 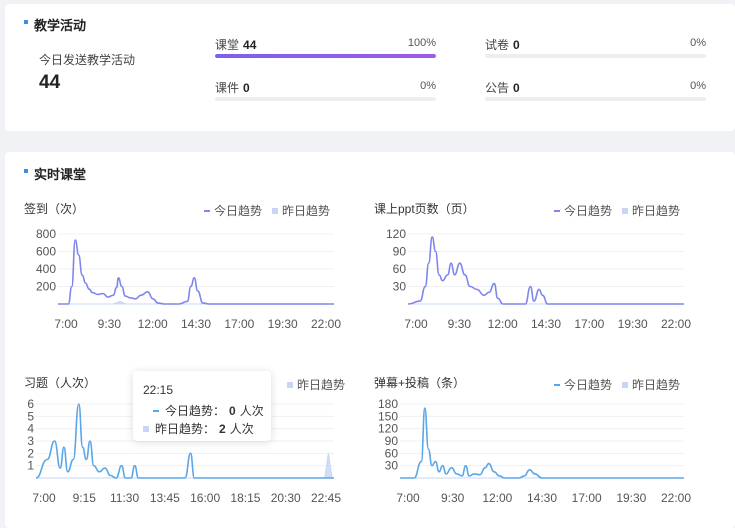 What do you see at coordinates (165, 498) in the screenshot?
I see `x-tick-label: 13:45` at bounding box center [165, 498].